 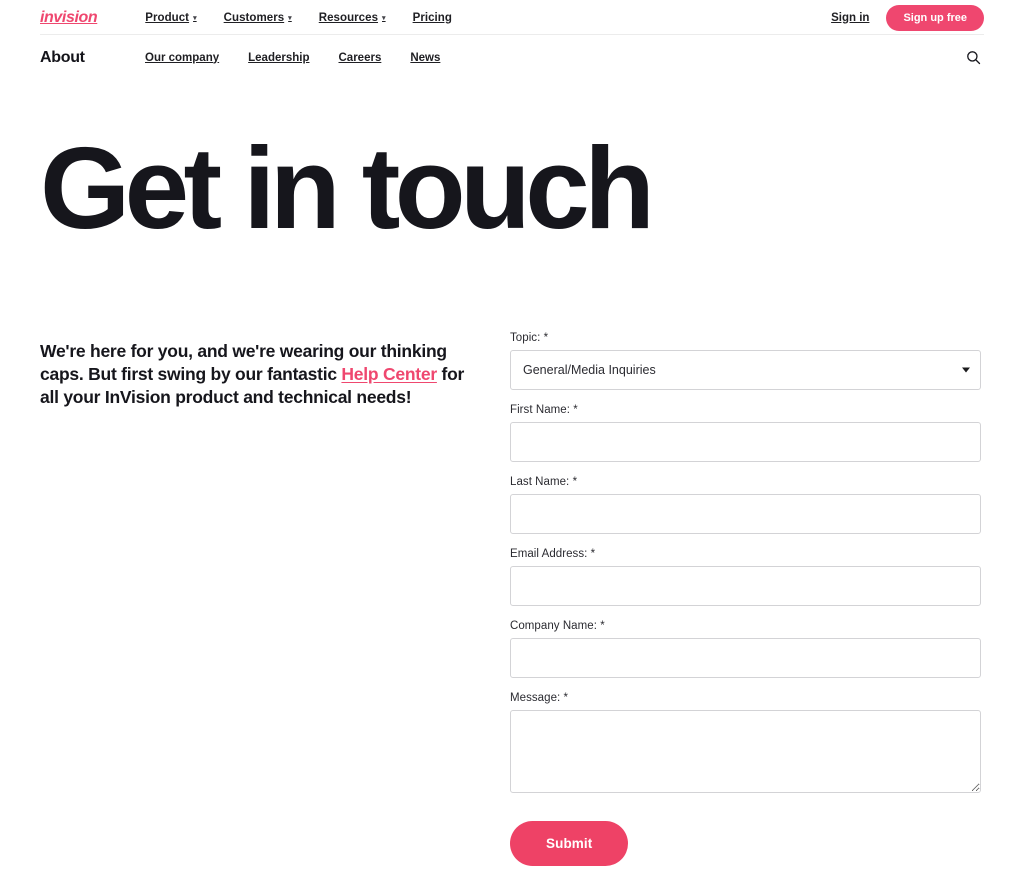 I want to click on field-topic: Topic: * General/Media Inquiries, so click(x=745, y=361).